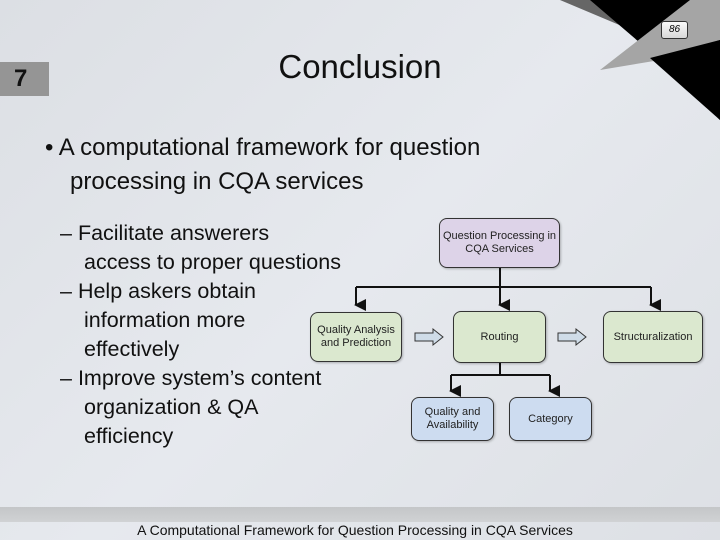  What do you see at coordinates (499, 337) in the screenshot?
I see `node-routing: Routing` at bounding box center [499, 337].